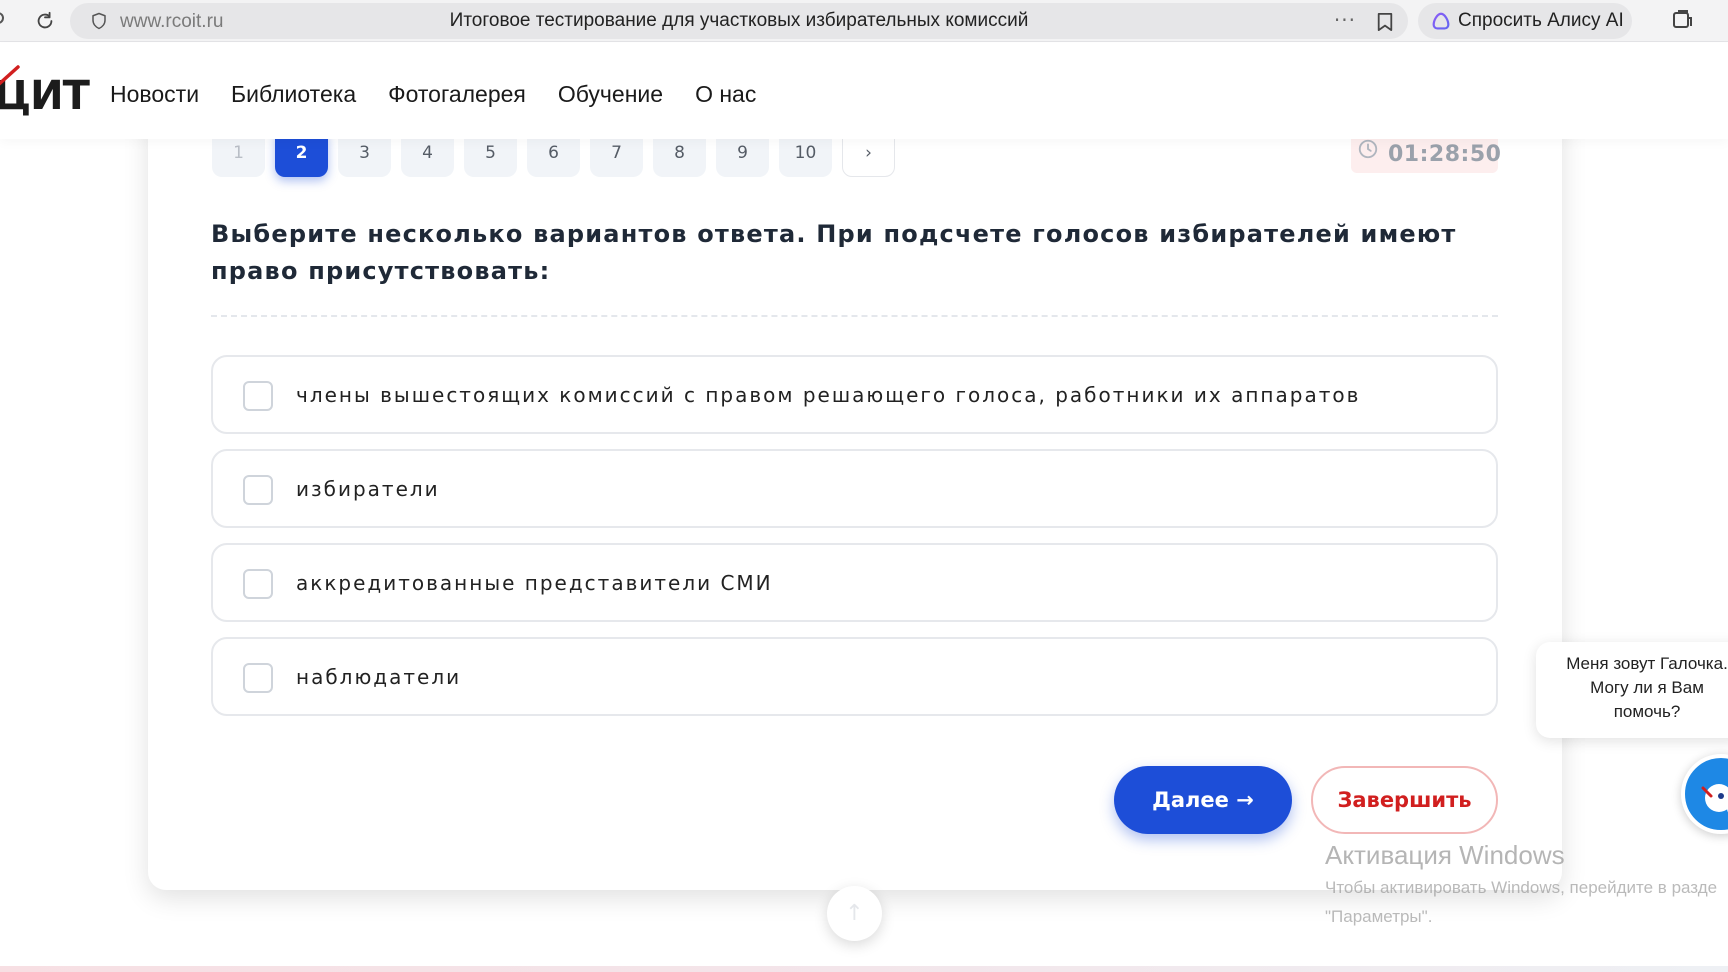 This screenshot has height=972, width=1728. Describe the element at coordinates (1379, 916) in the screenshot. I see `watermark-line-2: "Параметры".` at that location.